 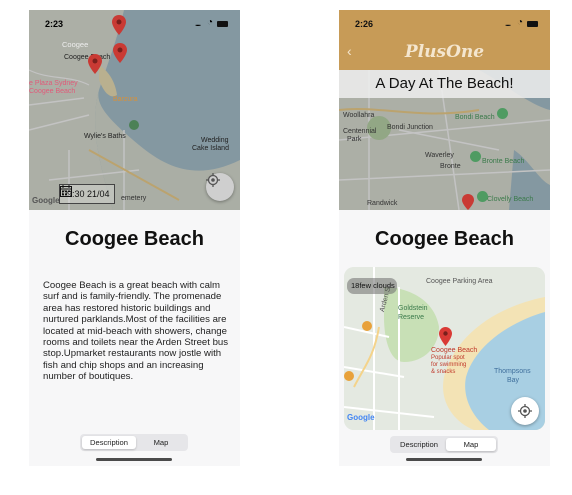 I want to click on map-label: Wylie's Baths, so click(x=105, y=136).